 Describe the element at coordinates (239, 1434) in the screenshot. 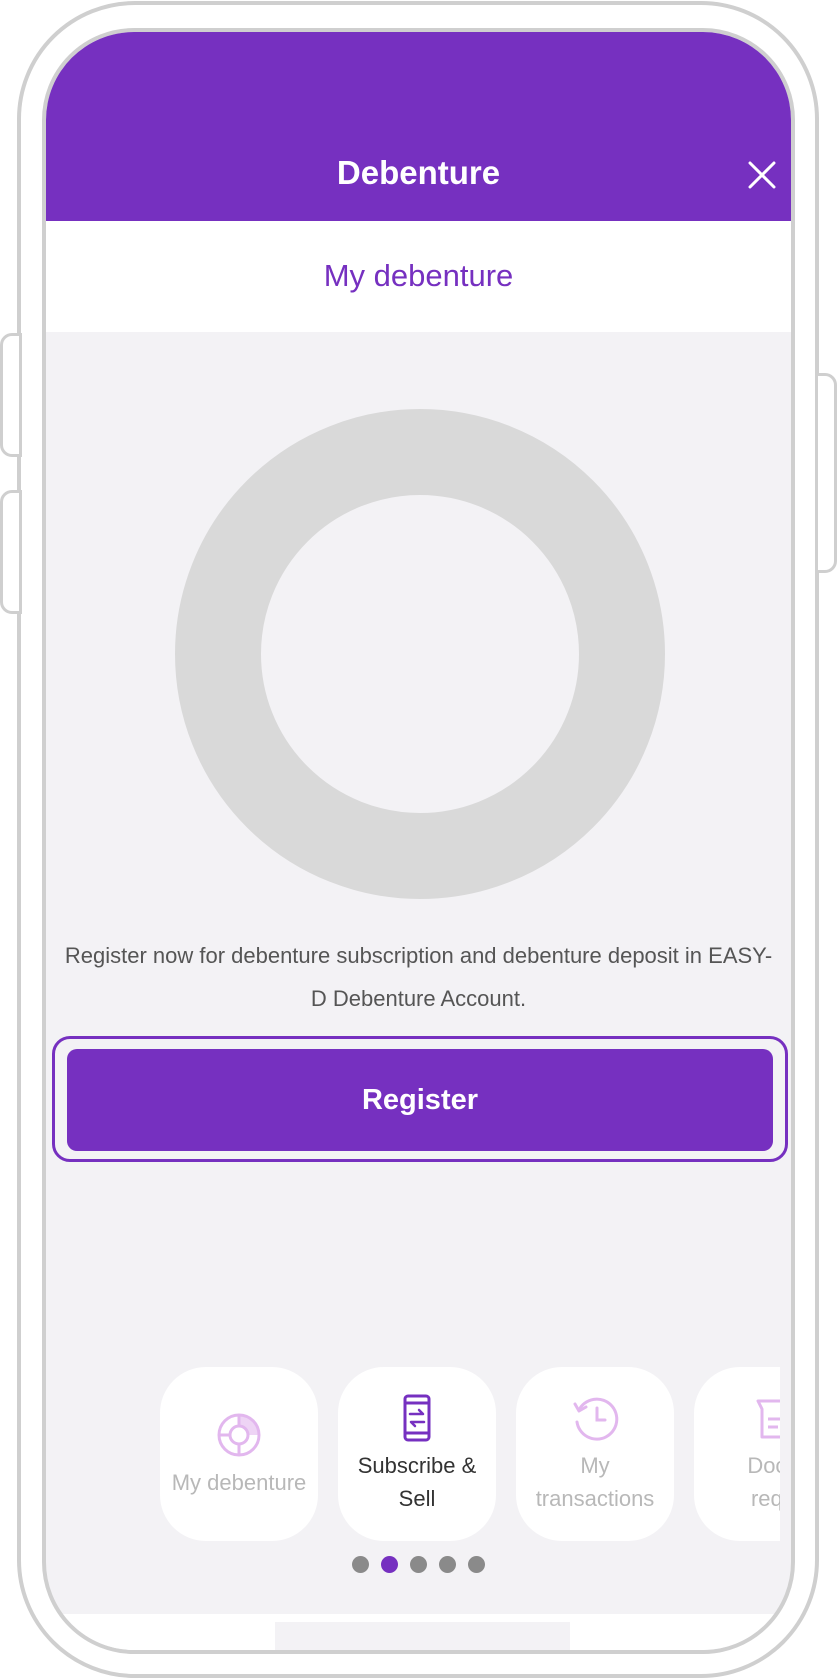

I see `pie-chart-icon` at that location.